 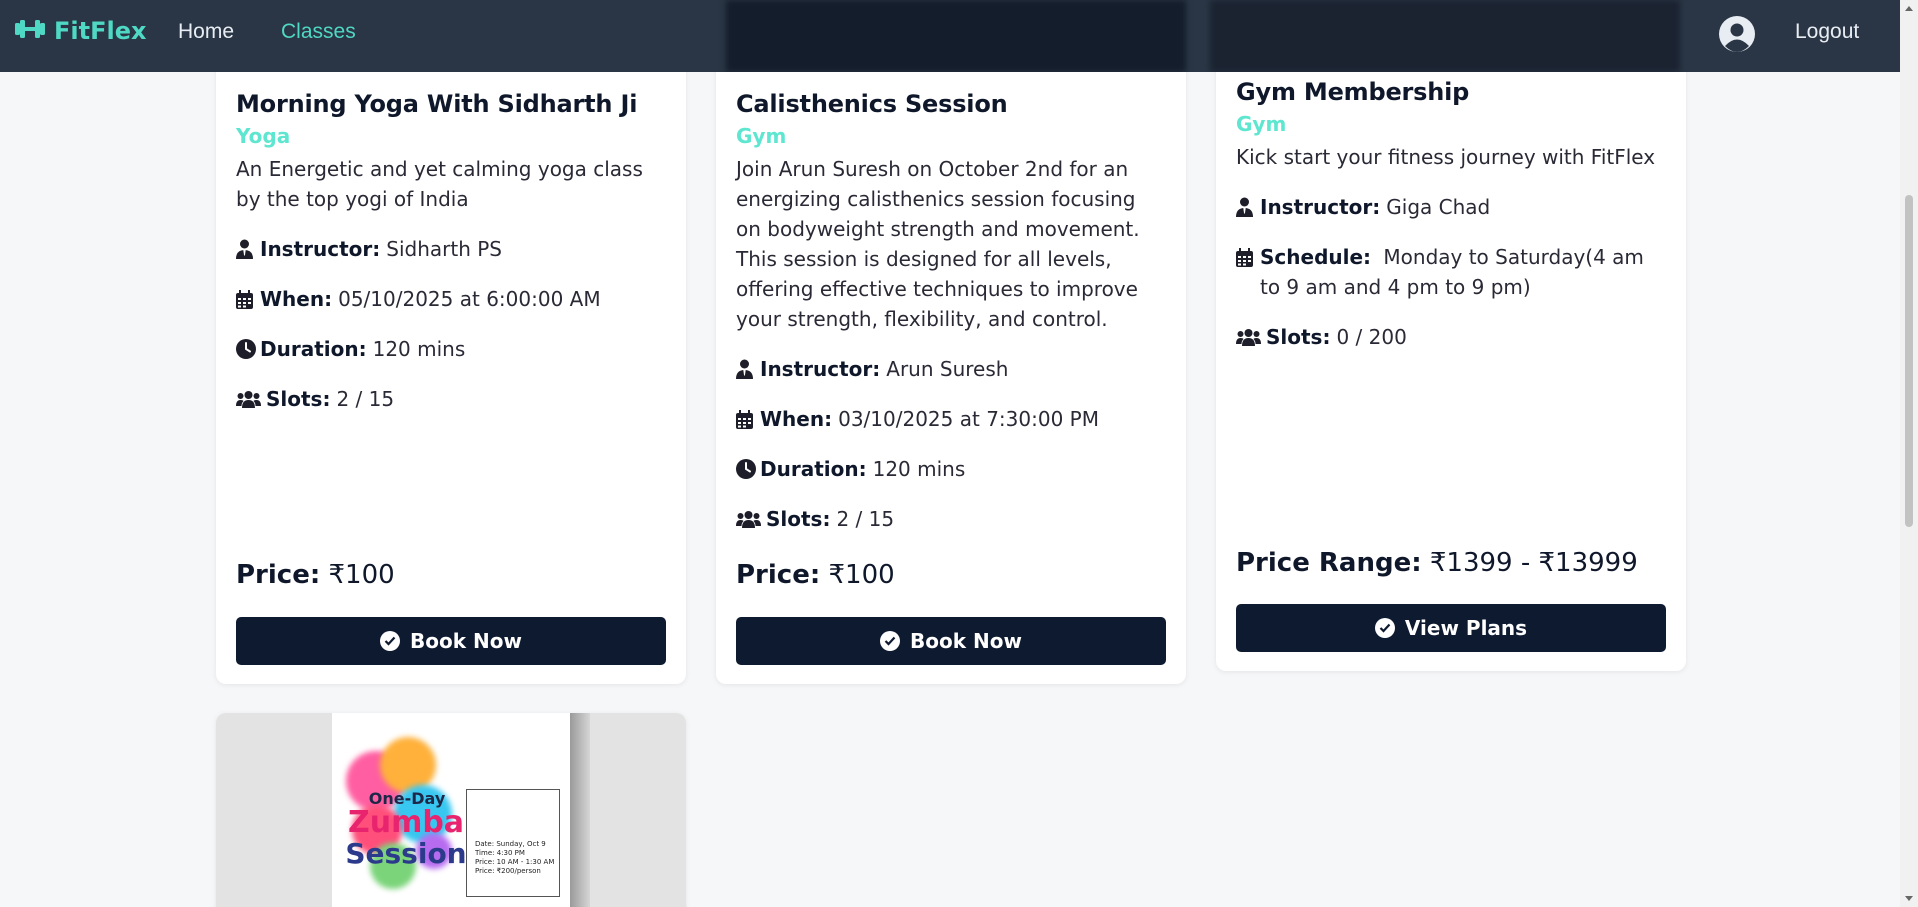 I want to click on page-scrollbar, so click(x=1909, y=453).